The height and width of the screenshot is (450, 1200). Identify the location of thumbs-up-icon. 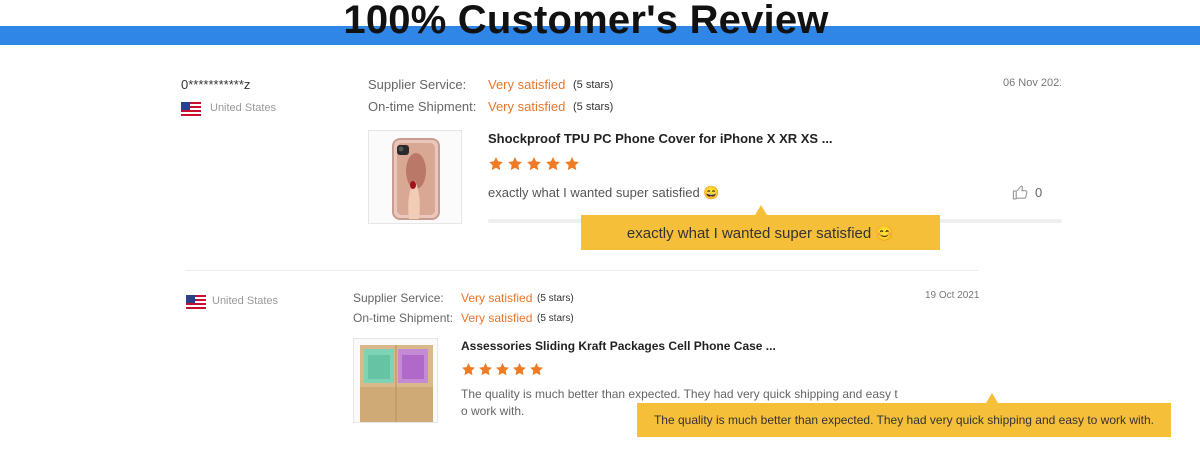
(1020, 192).